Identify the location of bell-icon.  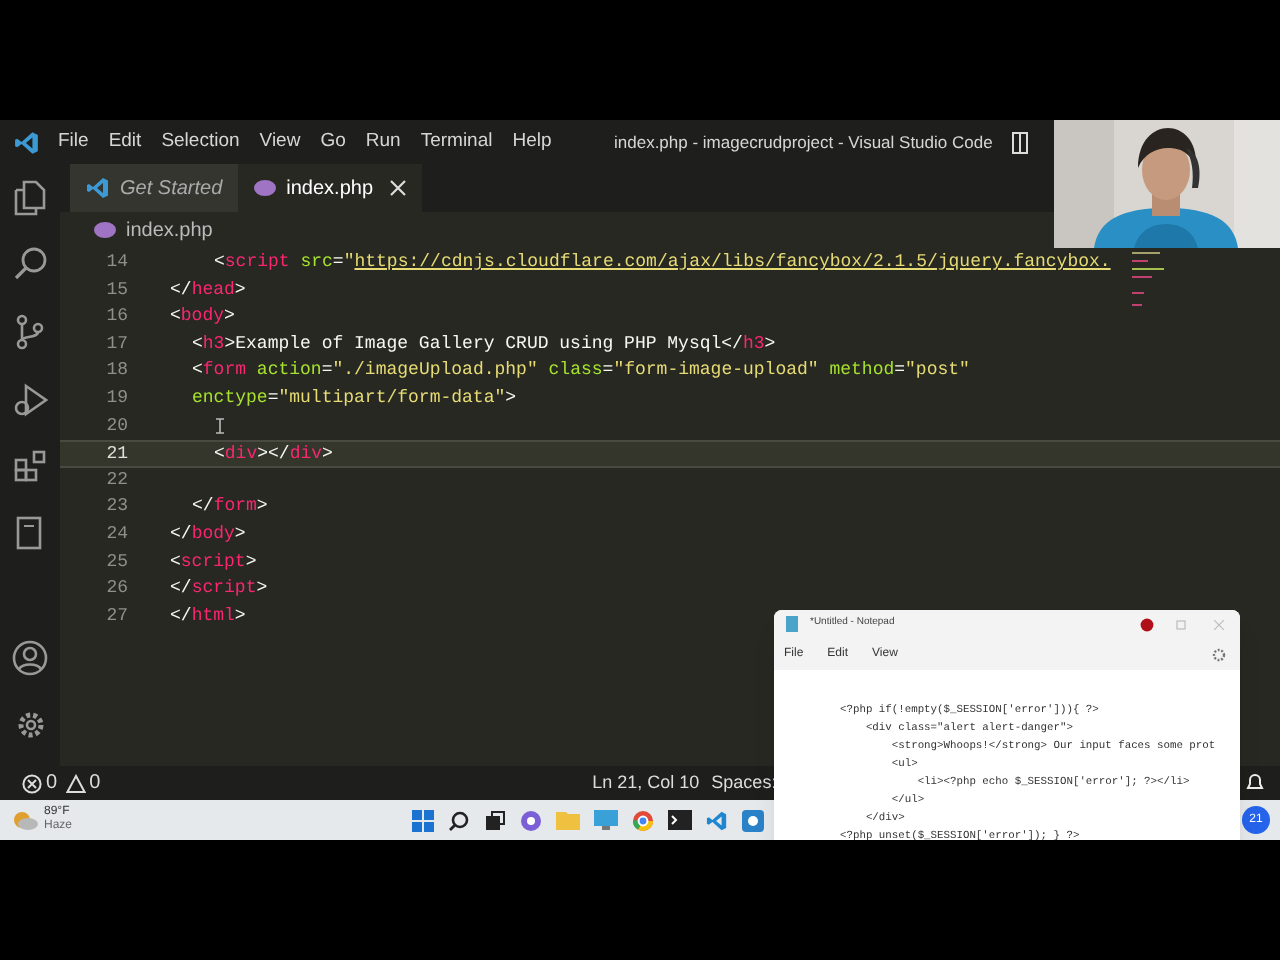
(1255, 782).